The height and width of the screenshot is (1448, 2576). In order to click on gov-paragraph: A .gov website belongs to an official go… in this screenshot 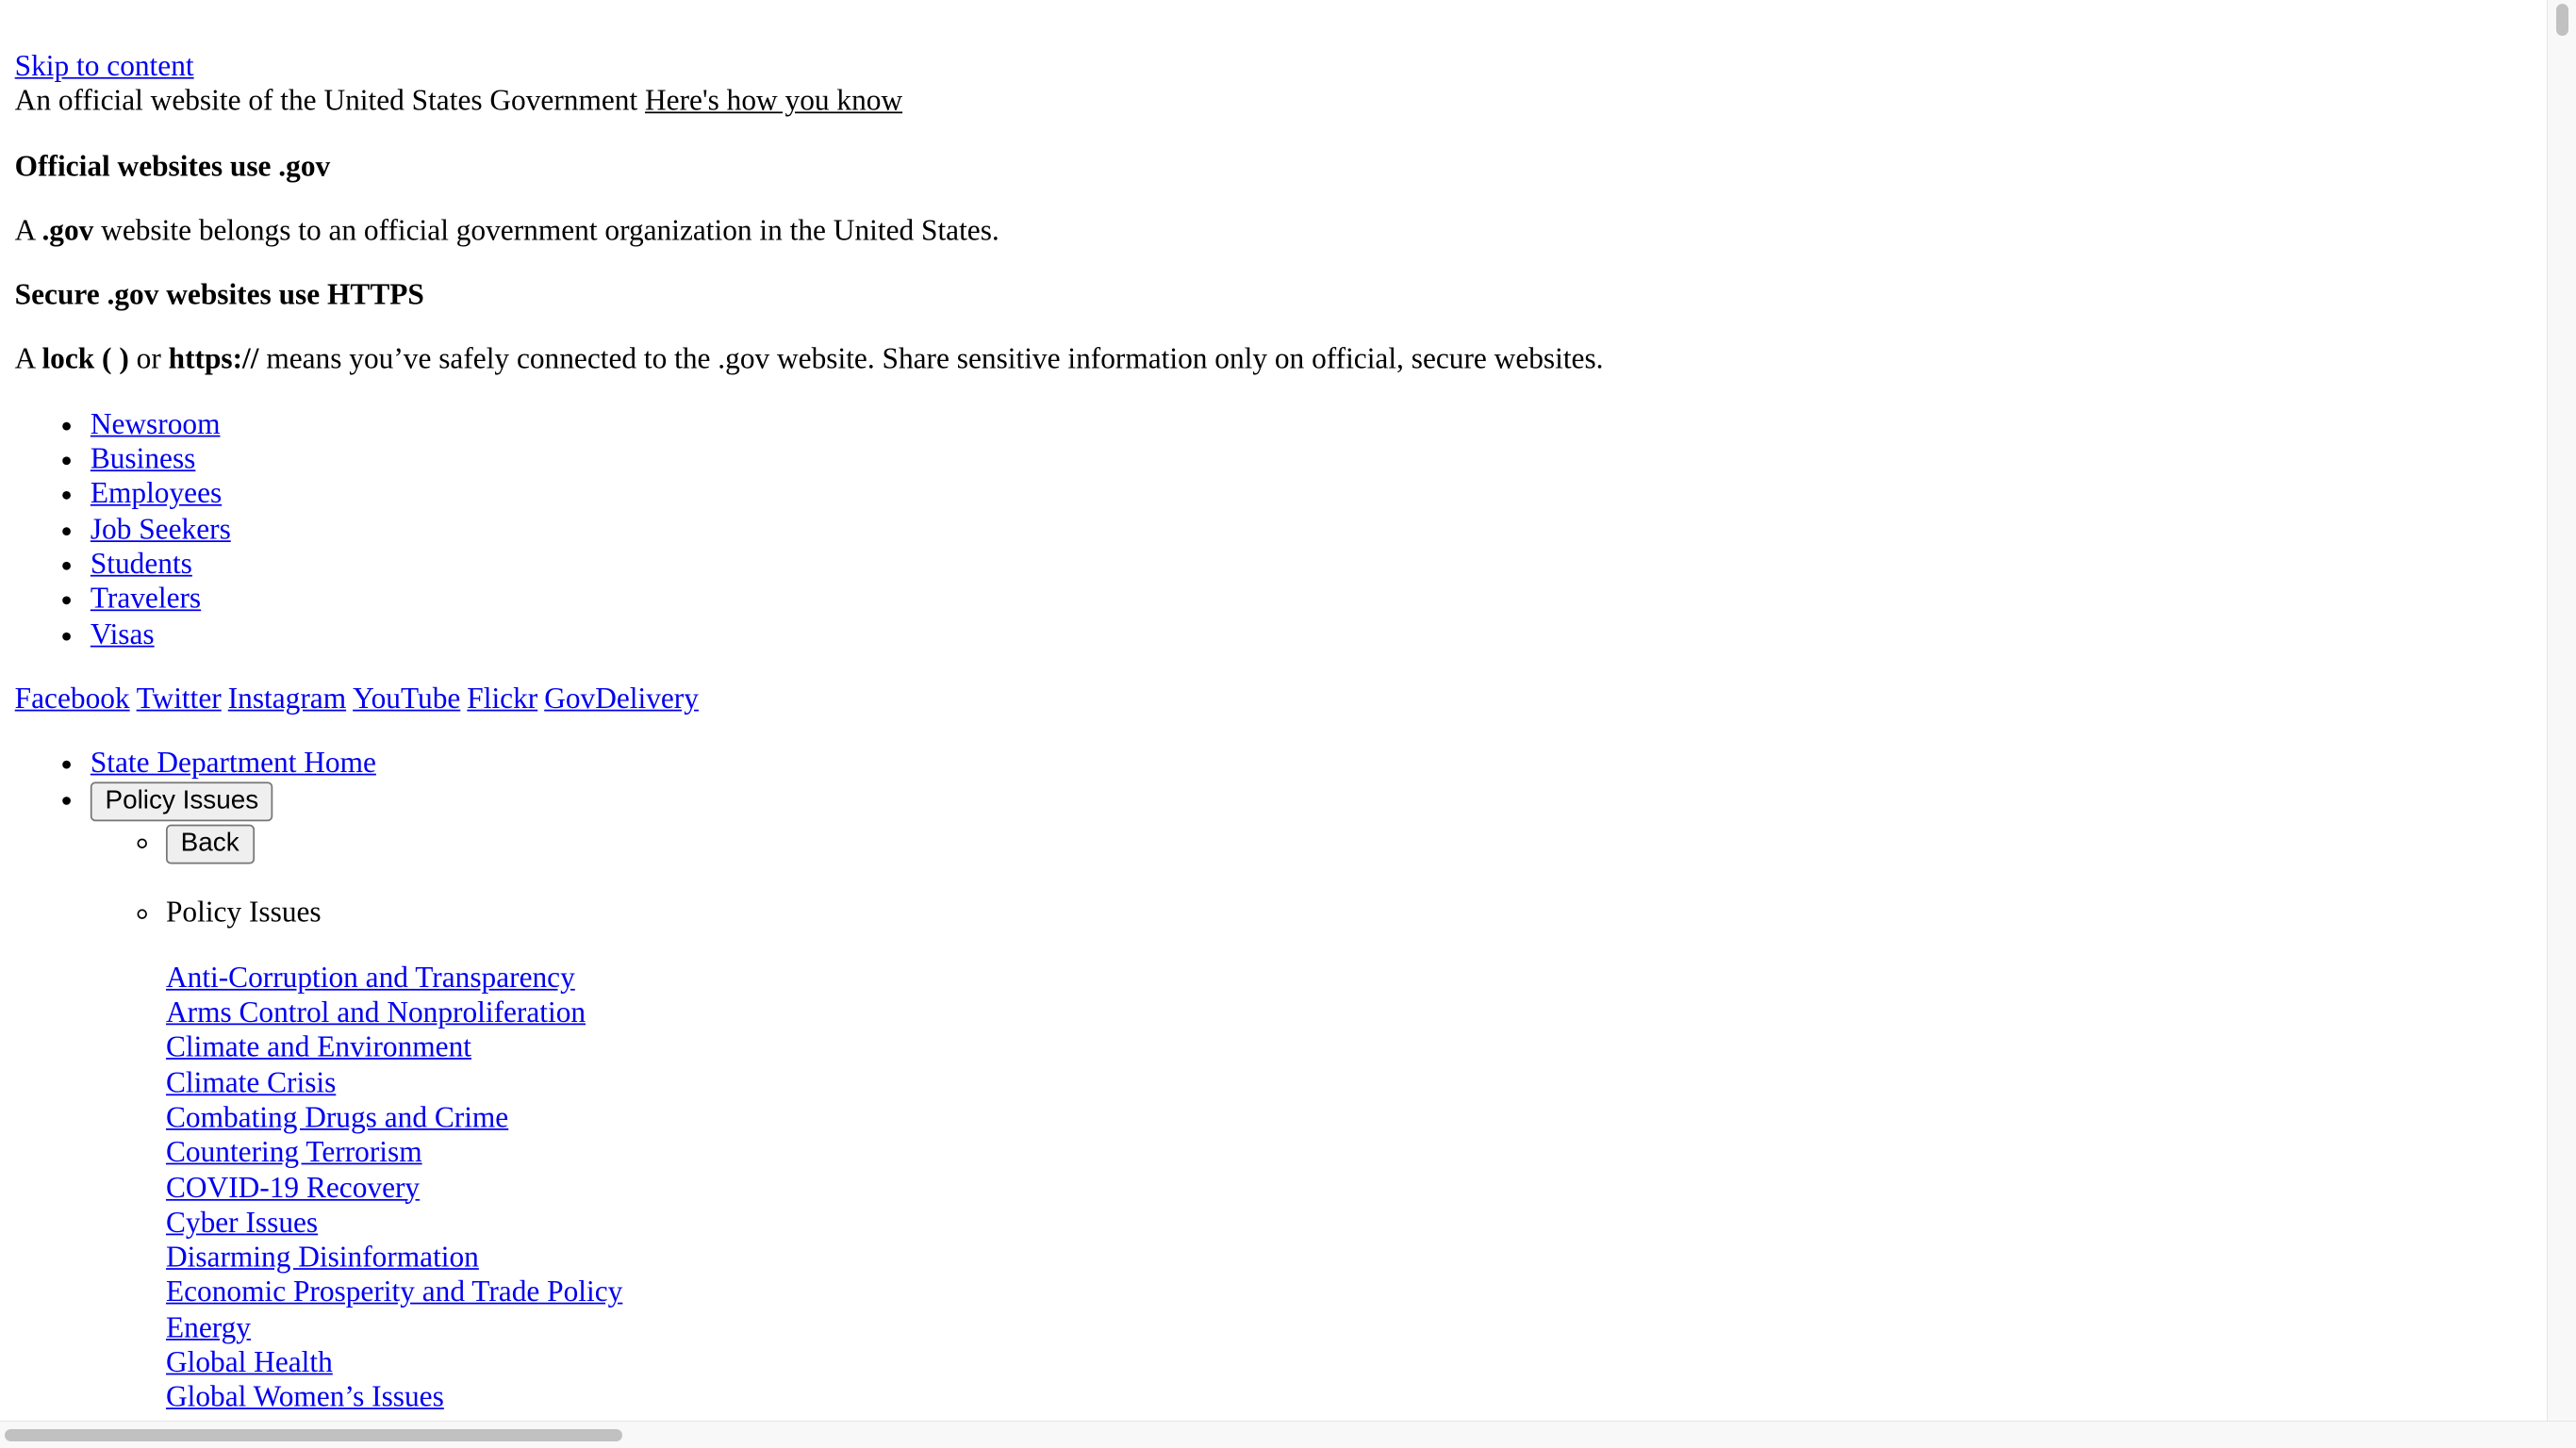, I will do `click(1273, 230)`.